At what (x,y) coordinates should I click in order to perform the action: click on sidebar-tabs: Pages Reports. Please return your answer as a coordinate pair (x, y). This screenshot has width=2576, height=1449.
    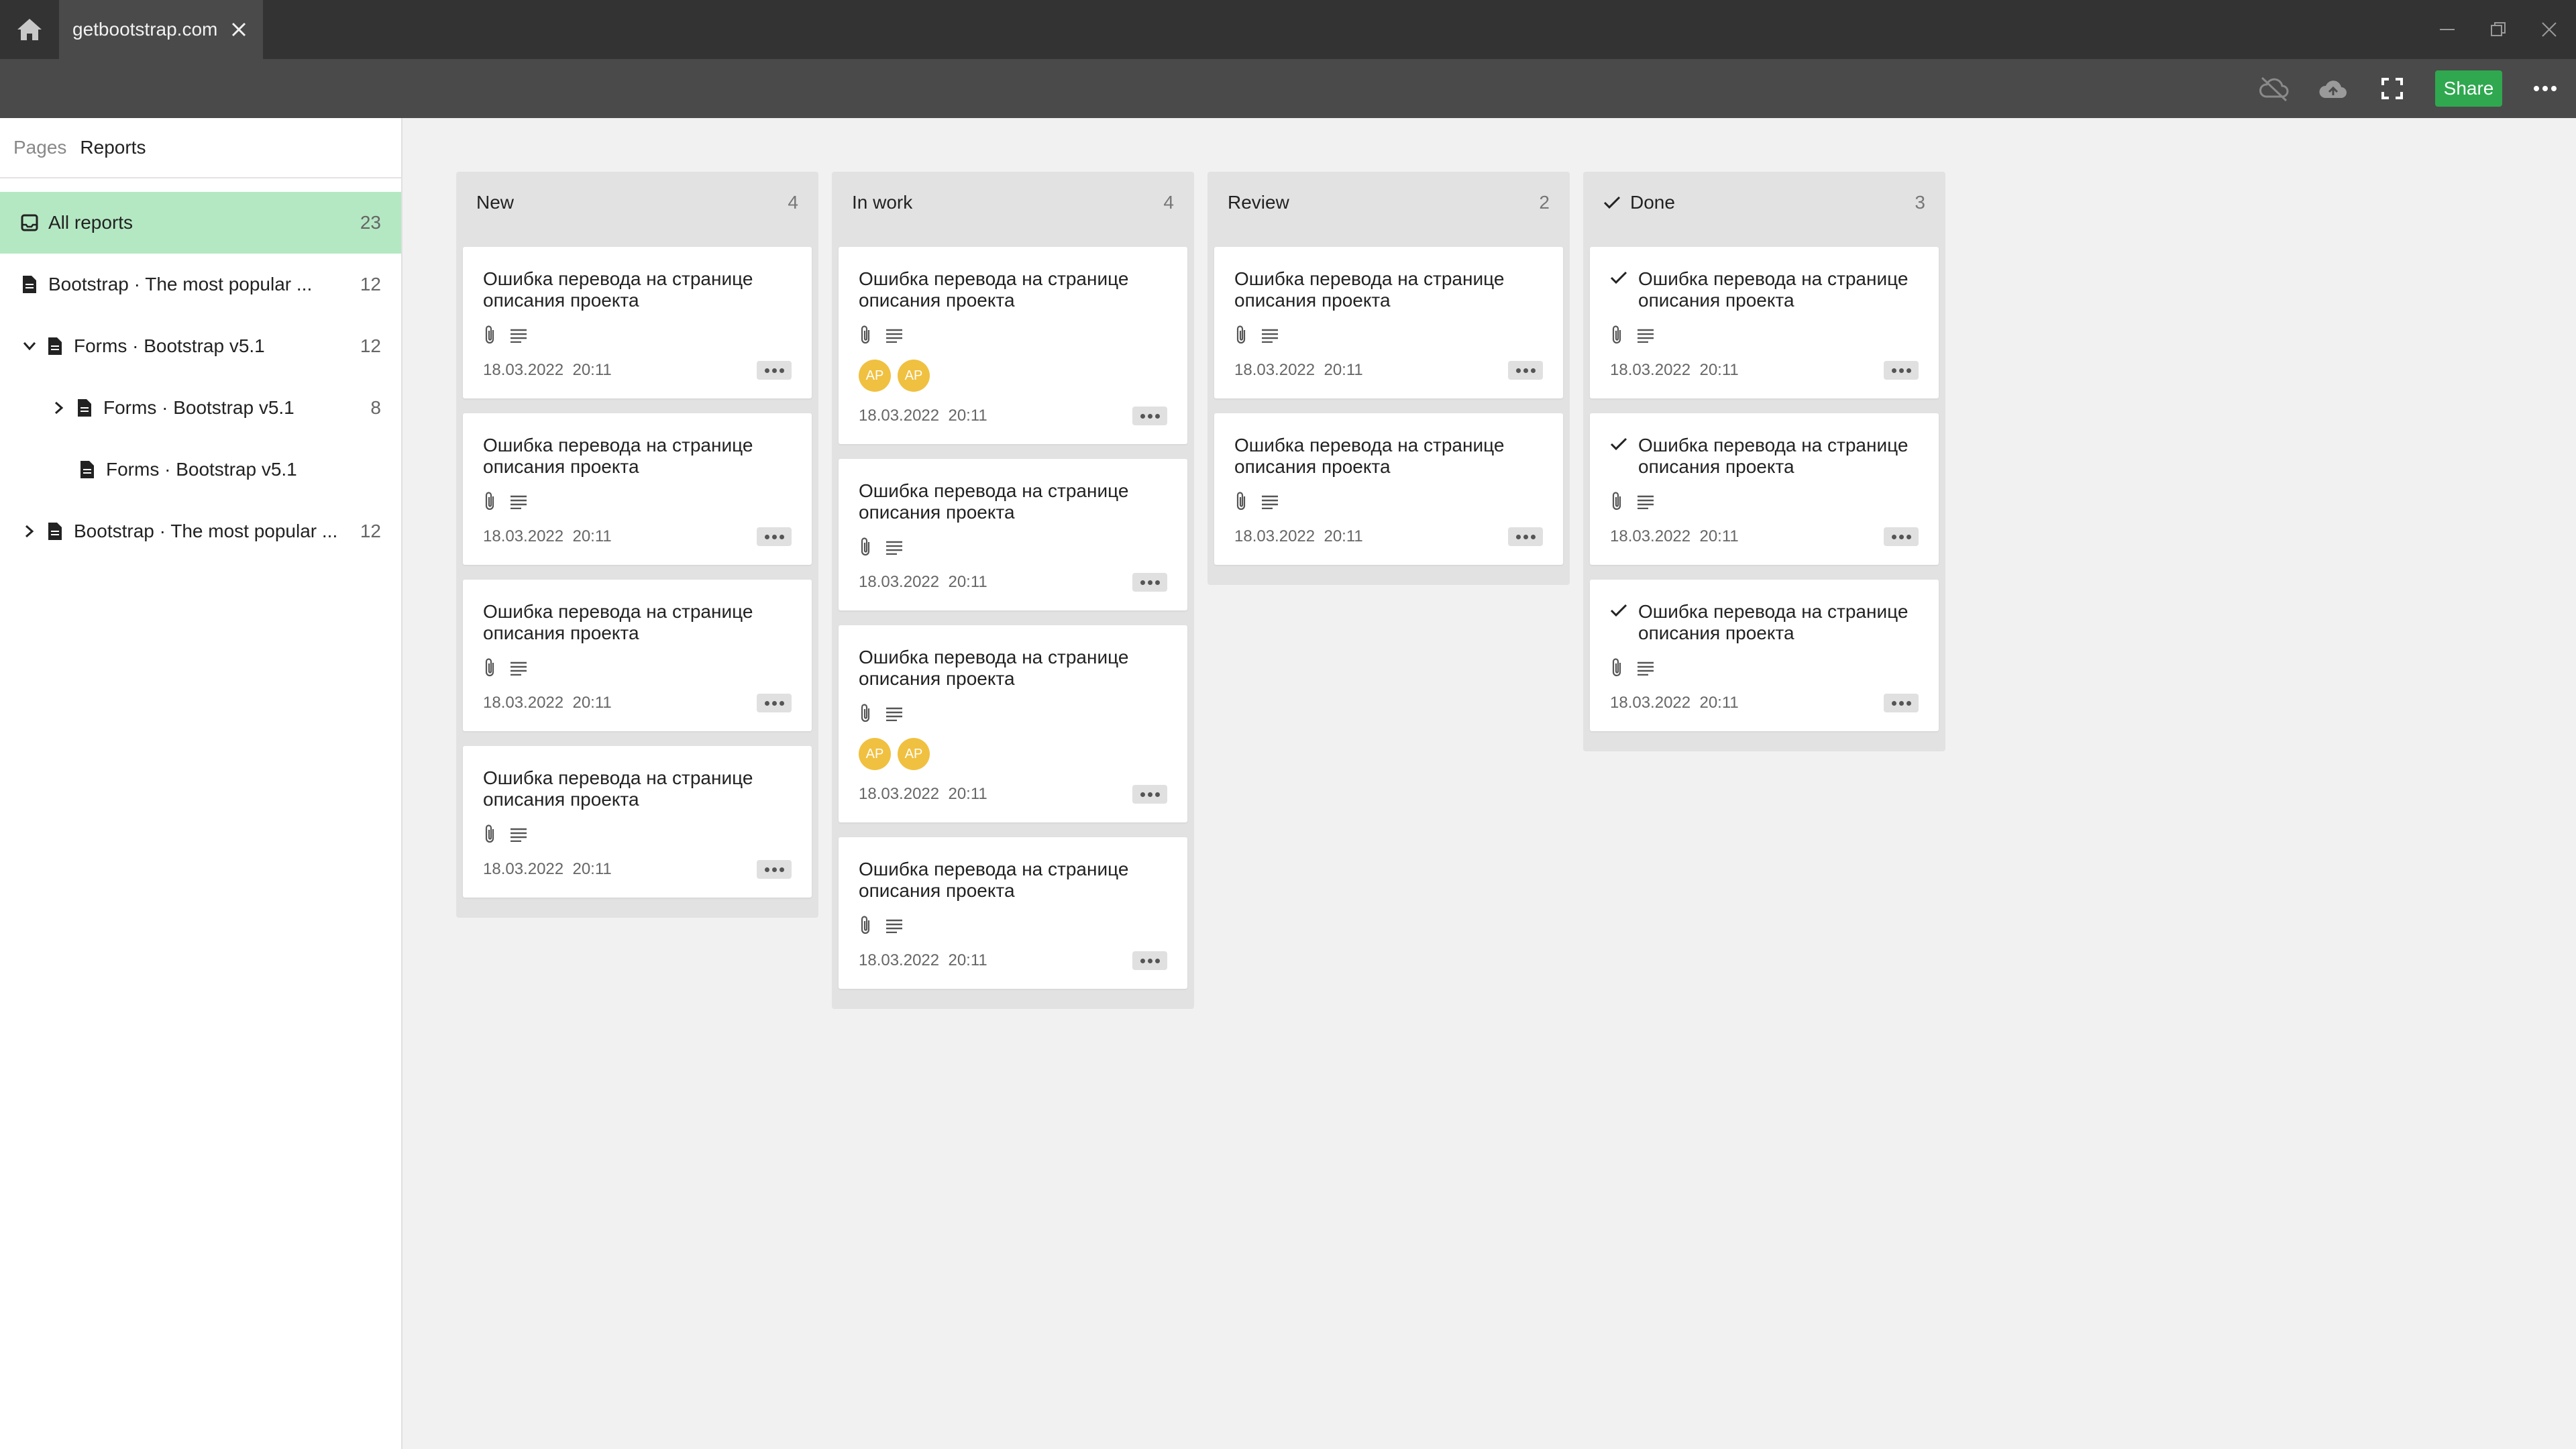
    Looking at the image, I should click on (200, 148).